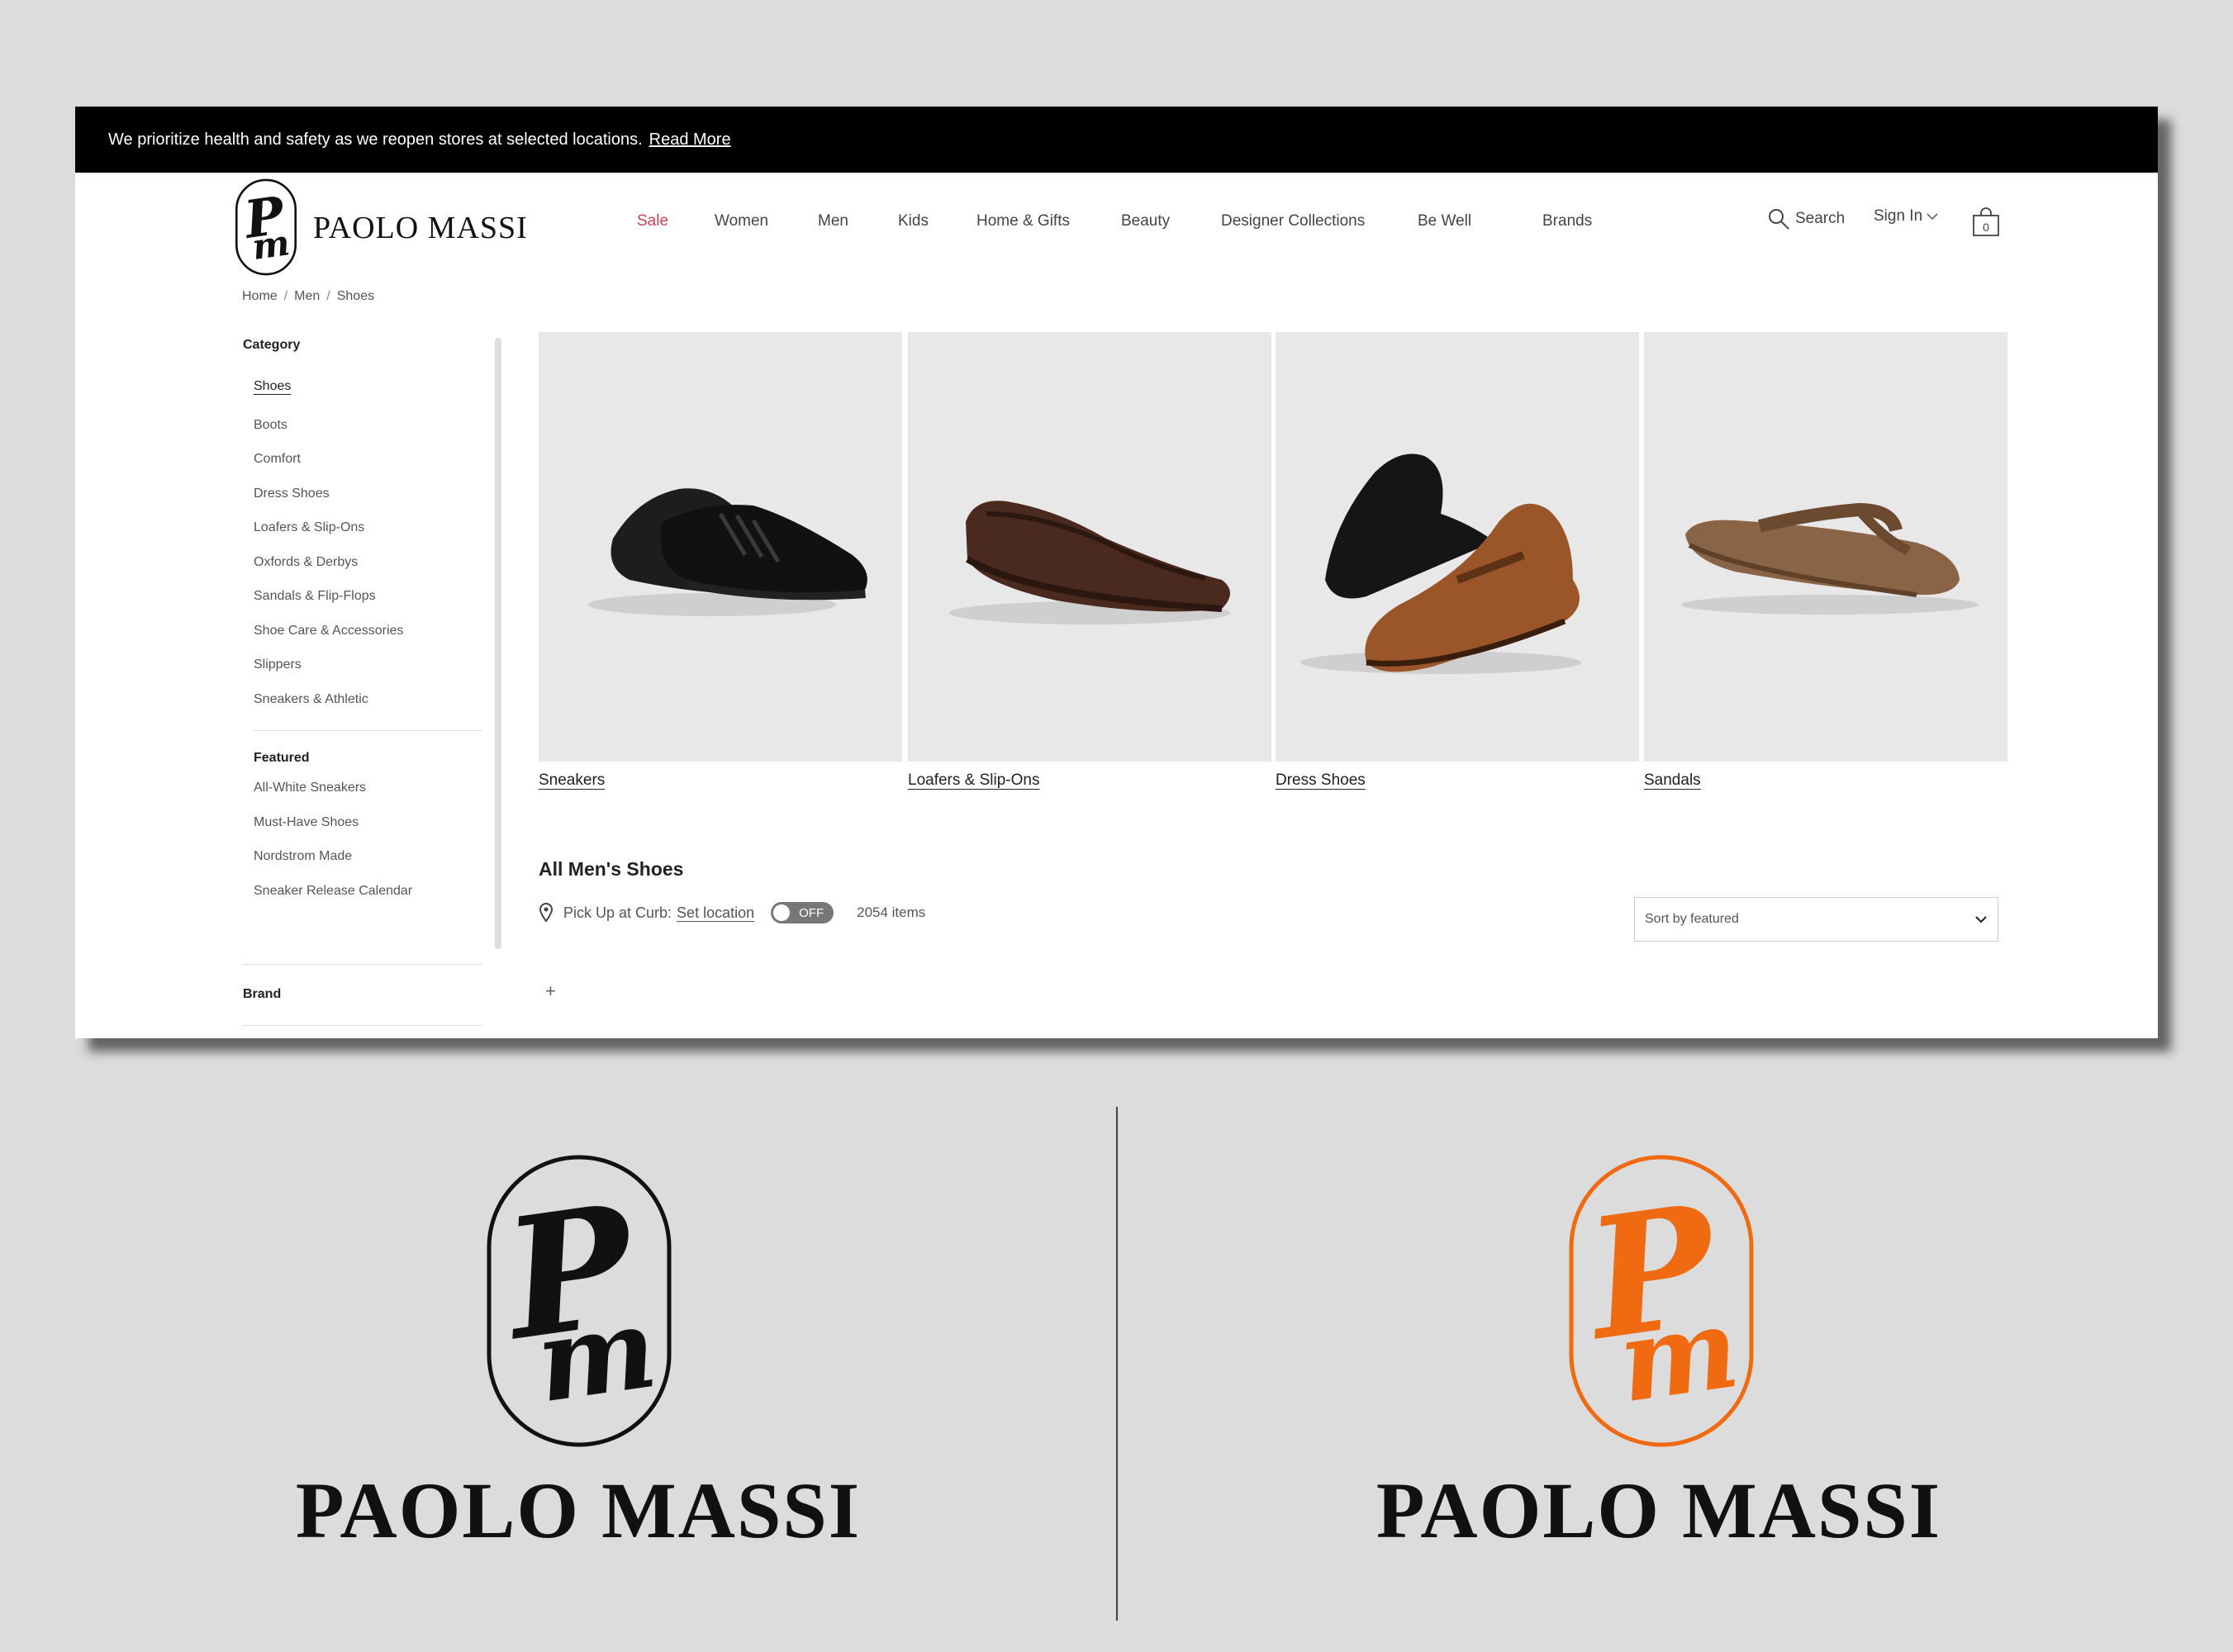 The image size is (2233, 1652). What do you see at coordinates (262, 994) in the screenshot?
I see `brand-facet-title: Brand` at bounding box center [262, 994].